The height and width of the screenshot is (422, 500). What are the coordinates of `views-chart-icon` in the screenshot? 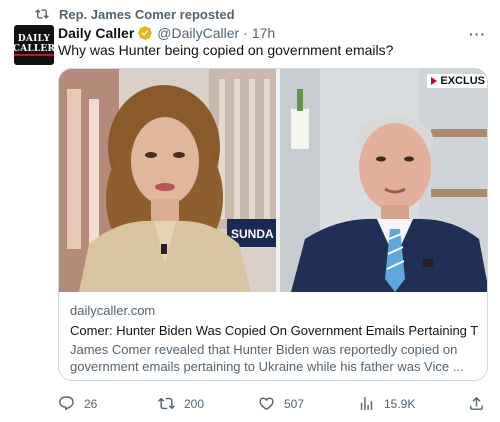 It's located at (366, 403).